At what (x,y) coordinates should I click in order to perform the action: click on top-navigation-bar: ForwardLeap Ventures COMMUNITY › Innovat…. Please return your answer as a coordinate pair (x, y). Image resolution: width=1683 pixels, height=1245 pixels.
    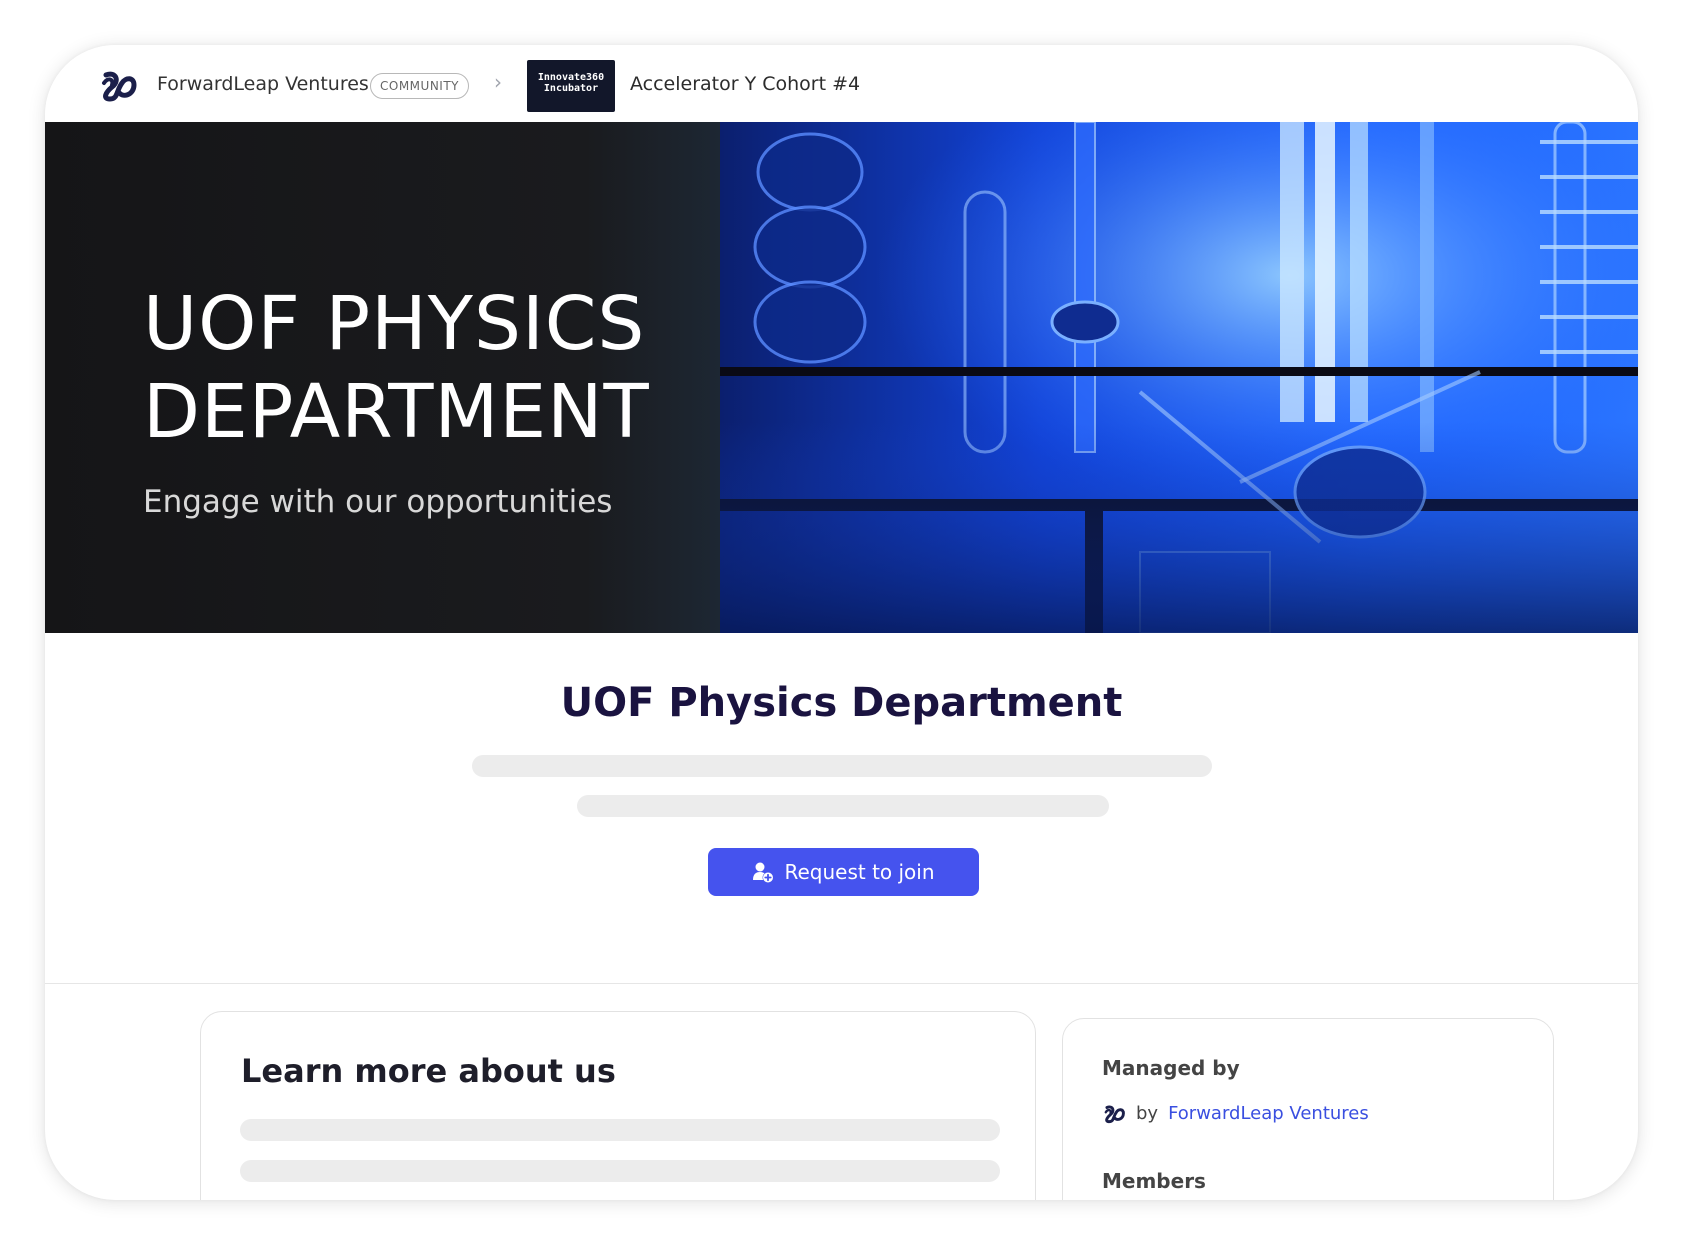
    Looking at the image, I should click on (841, 83).